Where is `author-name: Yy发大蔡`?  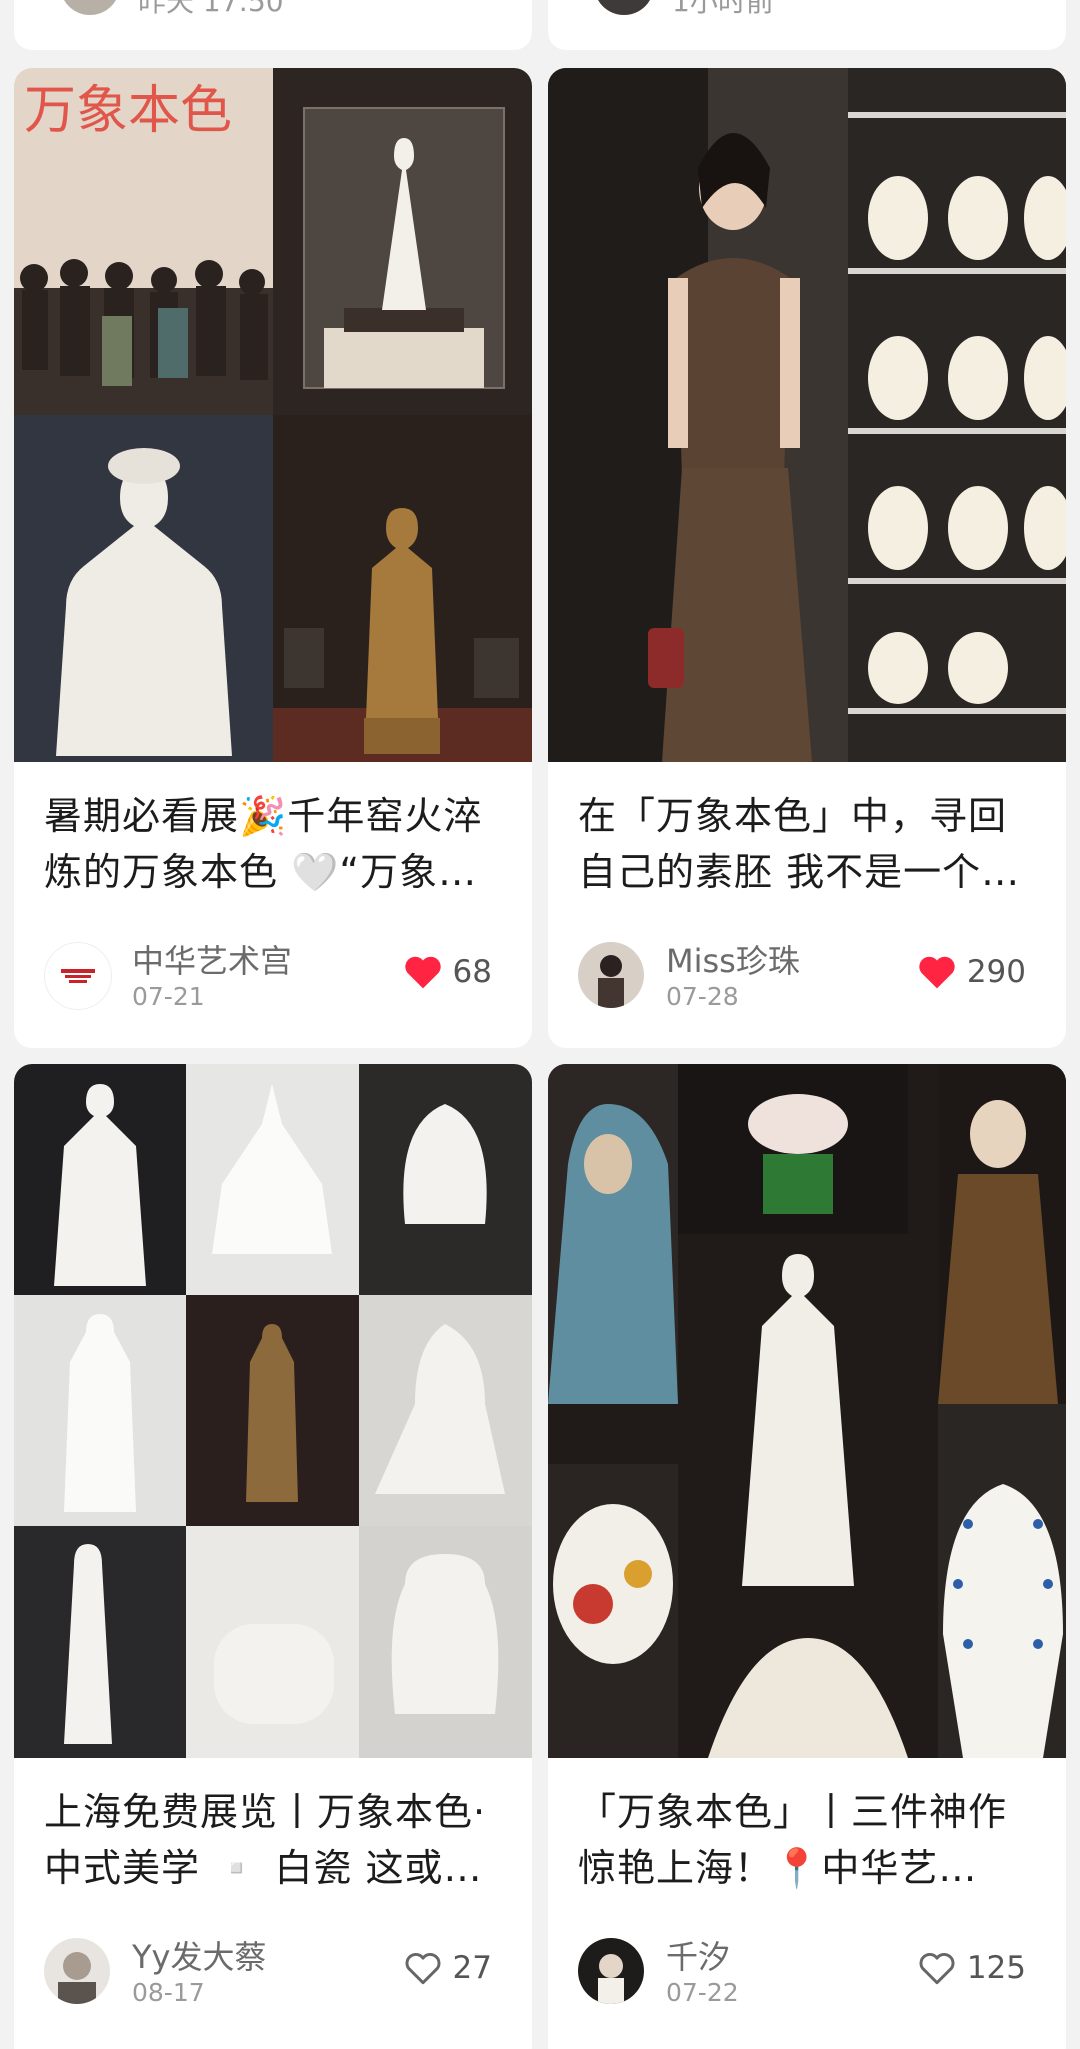 author-name: Yy发大蔡 is located at coordinates (199, 1955).